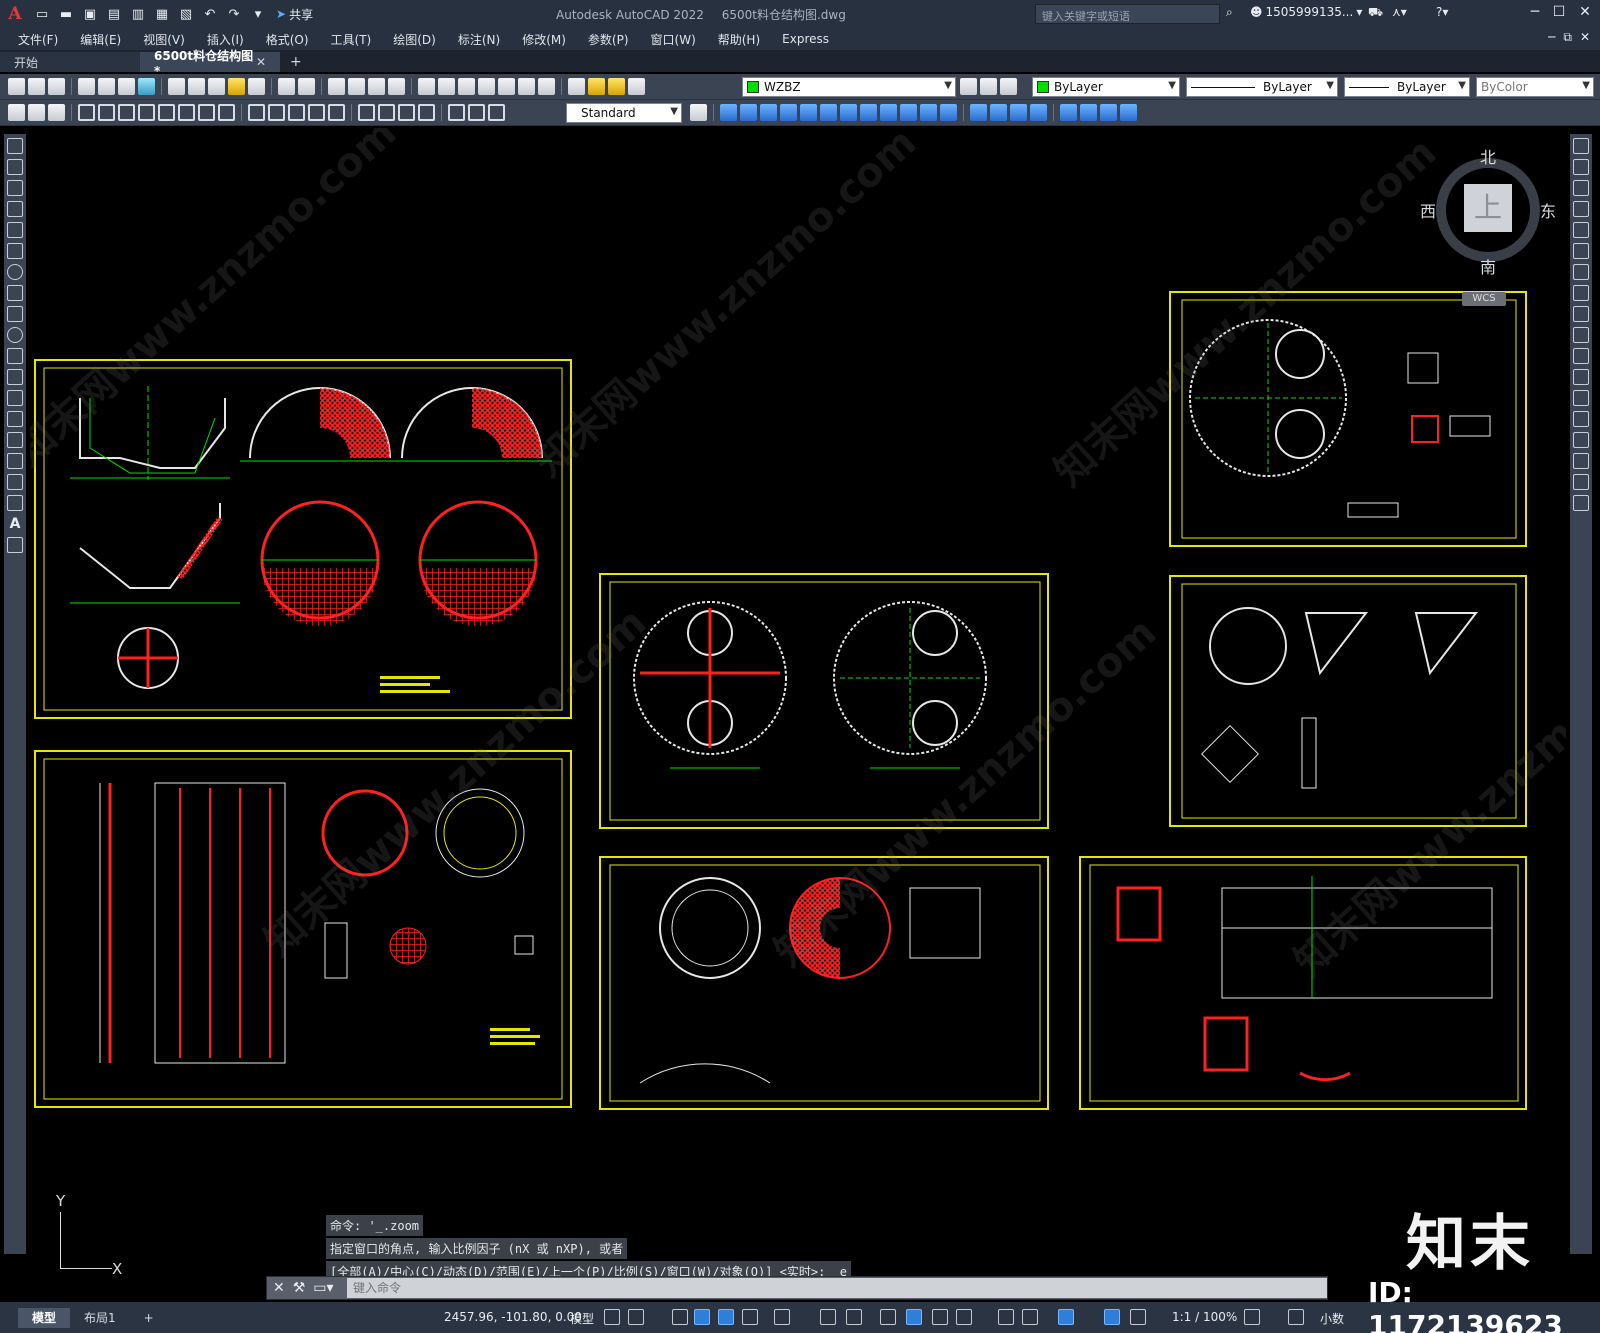 The image size is (1600, 1333). What do you see at coordinates (1488, 212) in the screenshot?
I see `viewcube: 上 北 南 西 东` at bounding box center [1488, 212].